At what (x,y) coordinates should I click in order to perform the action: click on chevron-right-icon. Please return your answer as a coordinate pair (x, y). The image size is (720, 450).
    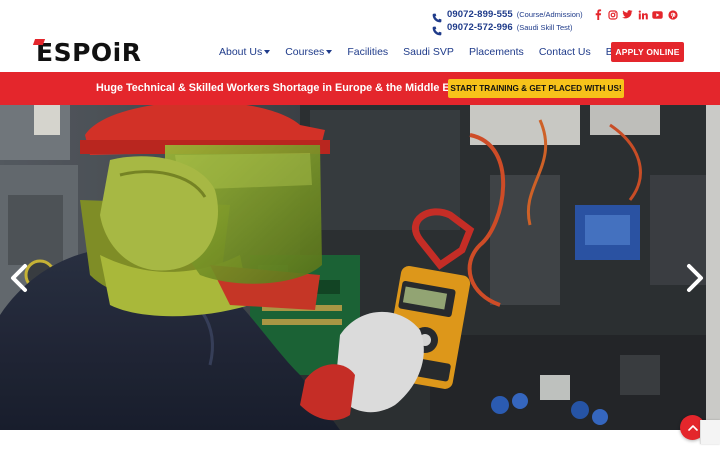
    Looking at the image, I should click on (695, 278).